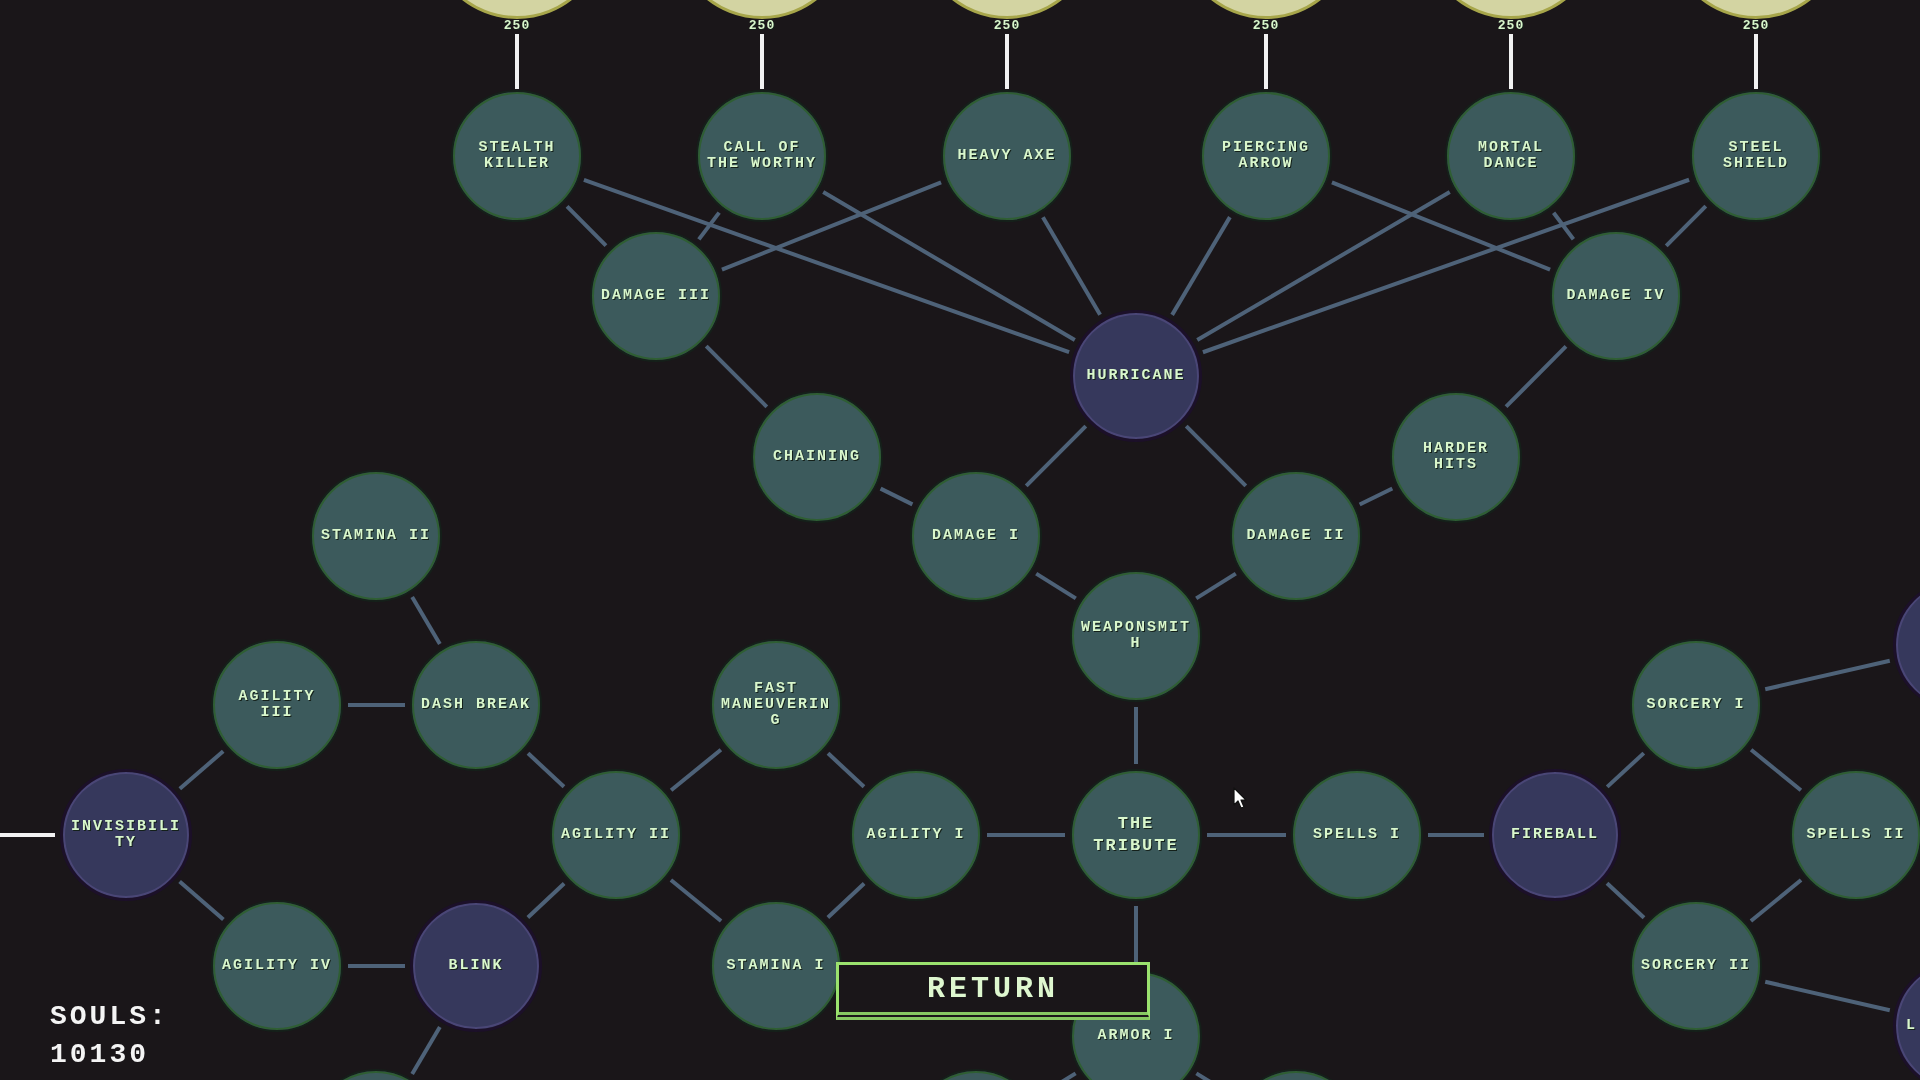 The image size is (1920, 1080). What do you see at coordinates (976, 536) in the screenshot?
I see `skill-node: DAMAGE I` at bounding box center [976, 536].